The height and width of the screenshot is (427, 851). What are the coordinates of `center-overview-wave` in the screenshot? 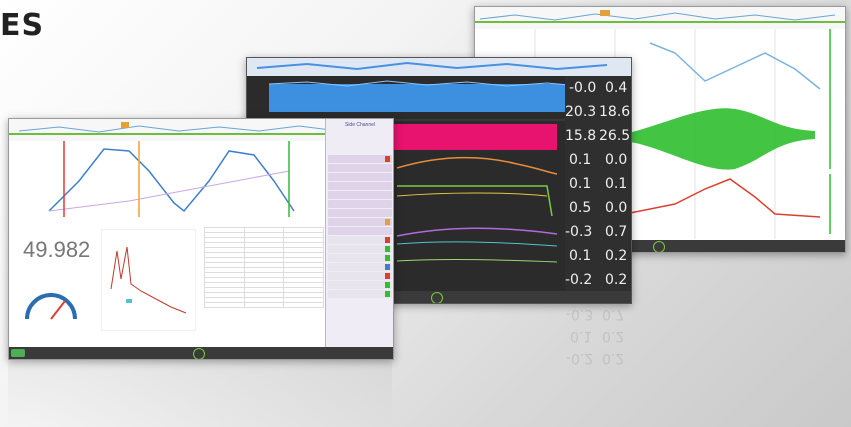 It's located at (432, 66).